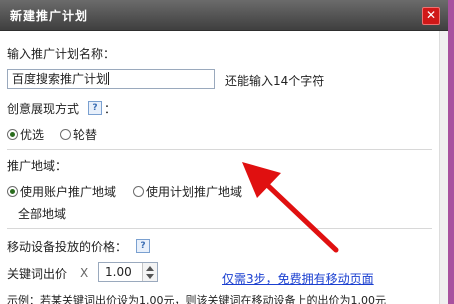  What do you see at coordinates (65, 134) in the screenshot?
I see `creative-rotate-radio` at bounding box center [65, 134].